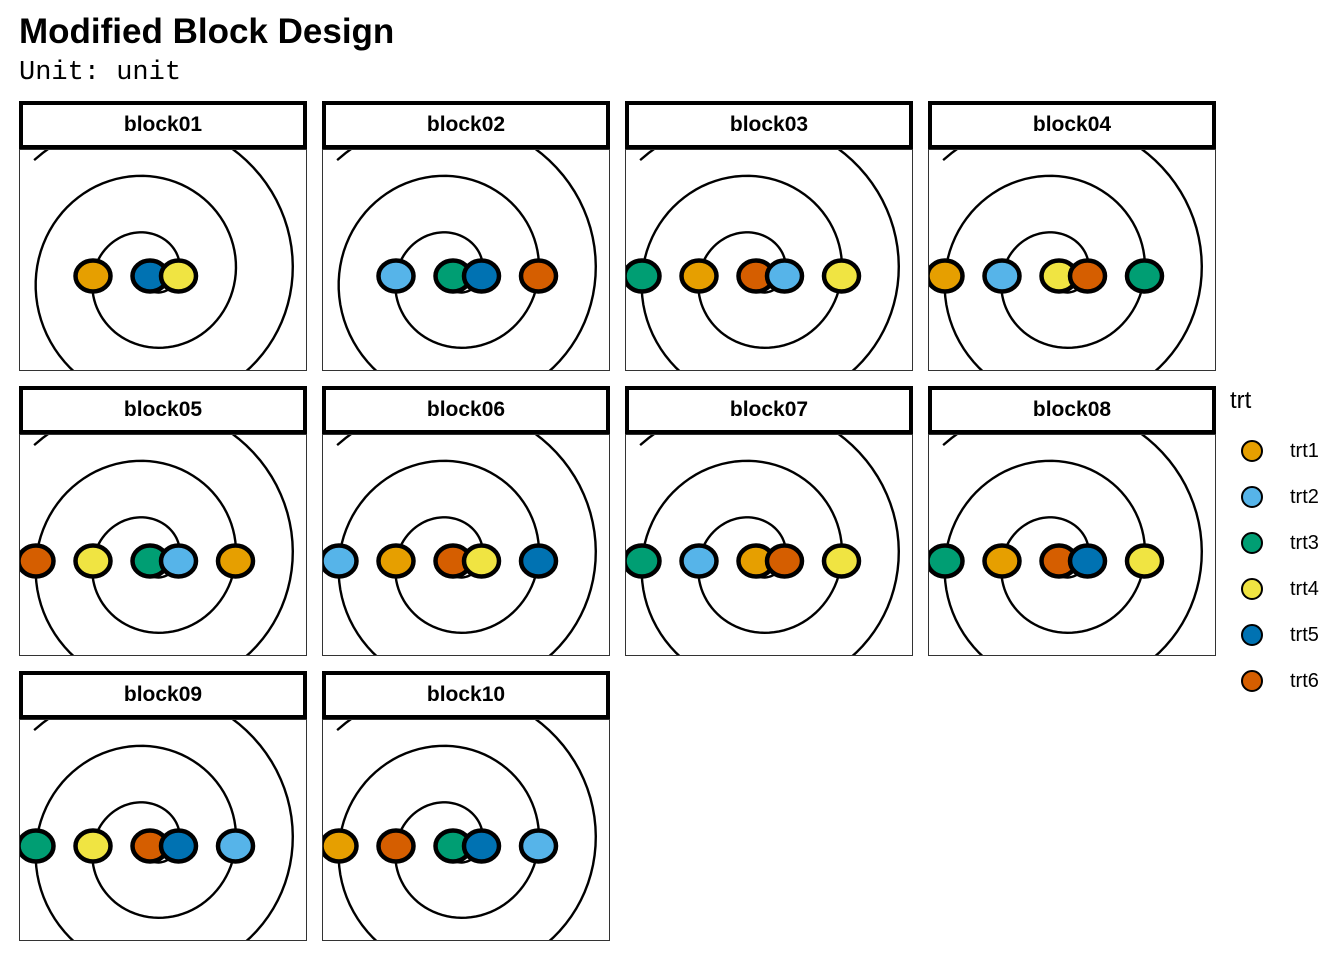 This screenshot has height=960, width=1344. What do you see at coordinates (1072, 410) in the screenshot?
I see `block-strip-label: block08` at bounding box center [1072, 410].